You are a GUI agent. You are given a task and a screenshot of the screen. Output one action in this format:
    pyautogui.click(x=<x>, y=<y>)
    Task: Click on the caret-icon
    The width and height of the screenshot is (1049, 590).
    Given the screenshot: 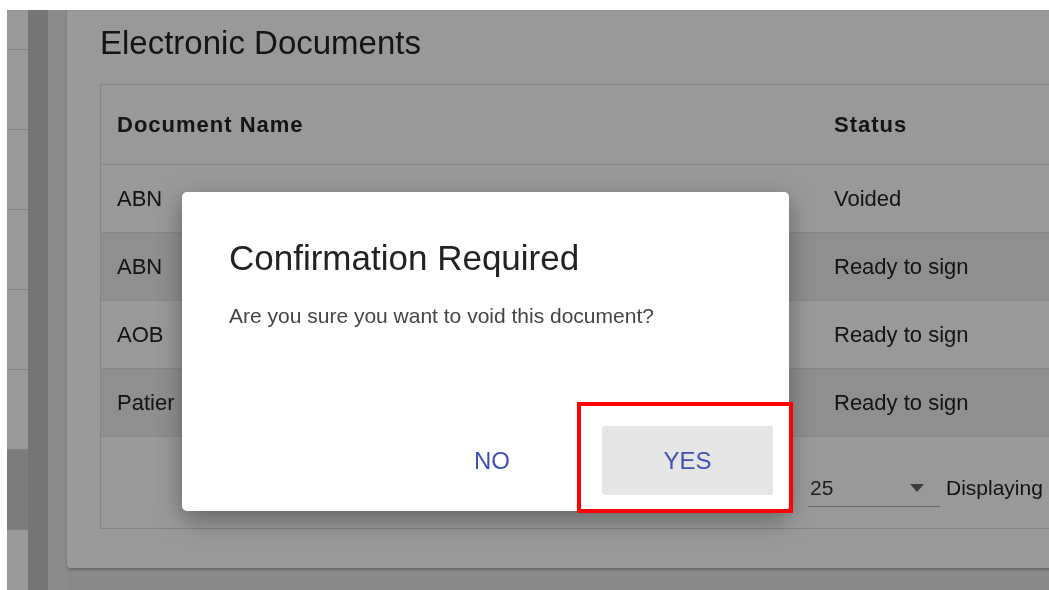 What is the action you would take?
    pyautogui.click(x=917, y=488)
    